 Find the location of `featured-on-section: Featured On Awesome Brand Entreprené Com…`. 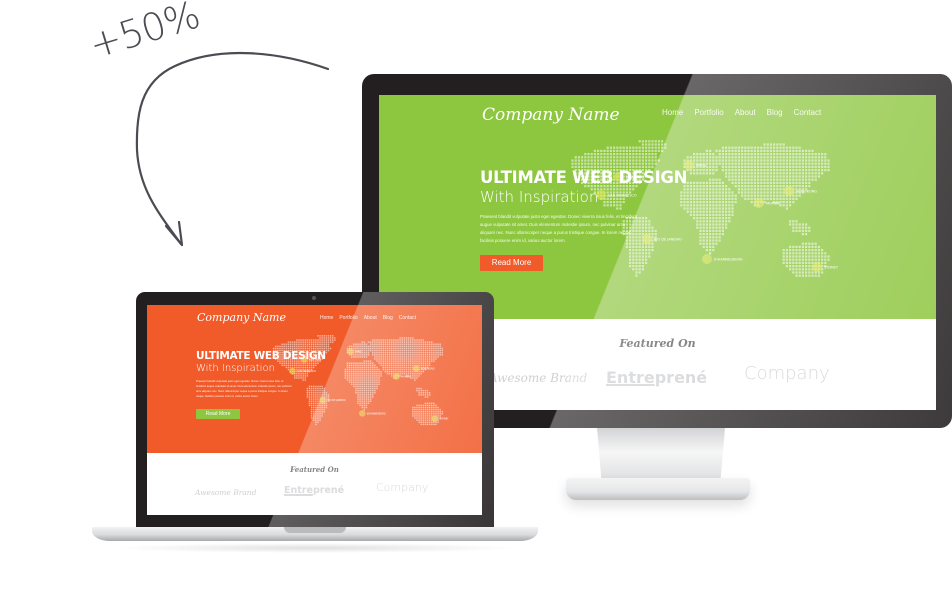

featured-on-section: Featured On Awesome Brand Entreprené Com… is located at coordinates (314, 484).